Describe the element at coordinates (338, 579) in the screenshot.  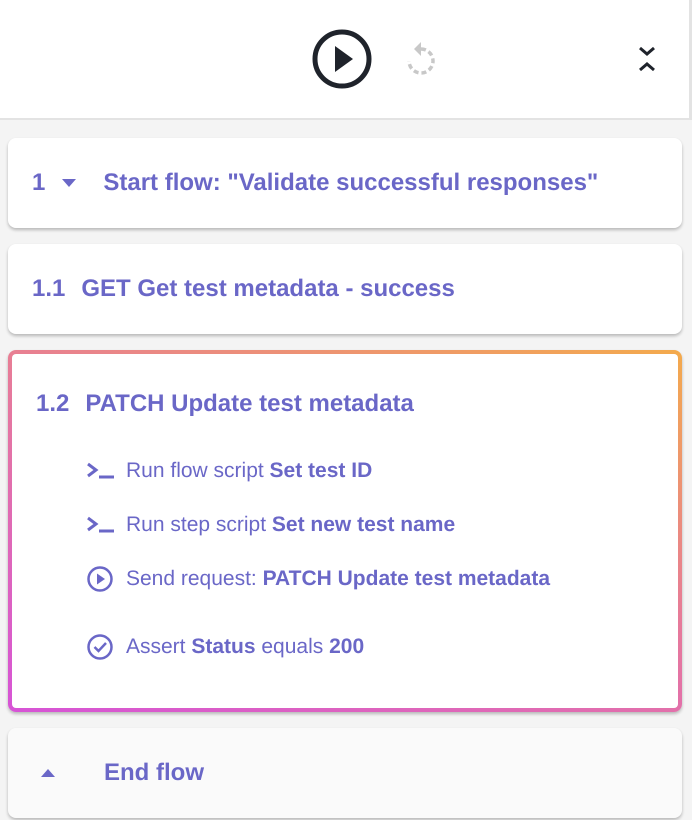
I see `action-text: Send request: PATCH Update test metadata` at that location.